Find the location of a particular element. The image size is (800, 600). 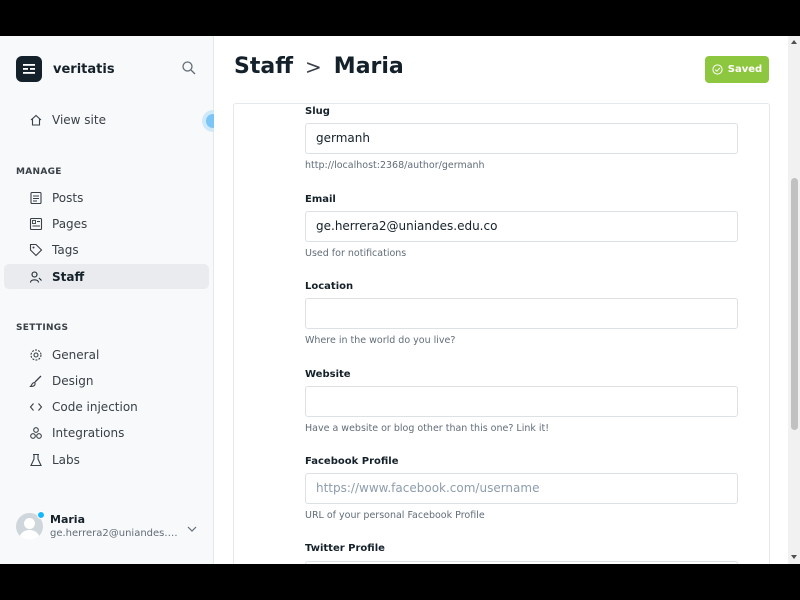

sidebar-item-posts: Posts is located at coordinates (106, 197).